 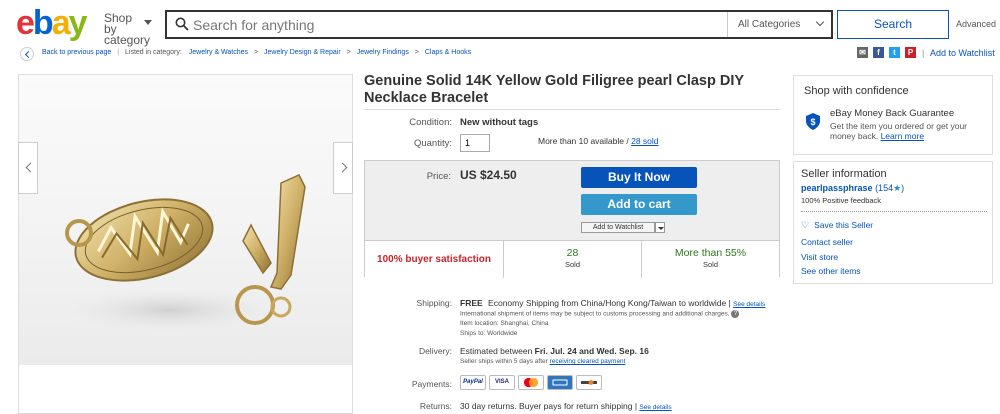 I want to click on money-back-title: eBay Money Back Guarantee, so click(x=892, y=113).